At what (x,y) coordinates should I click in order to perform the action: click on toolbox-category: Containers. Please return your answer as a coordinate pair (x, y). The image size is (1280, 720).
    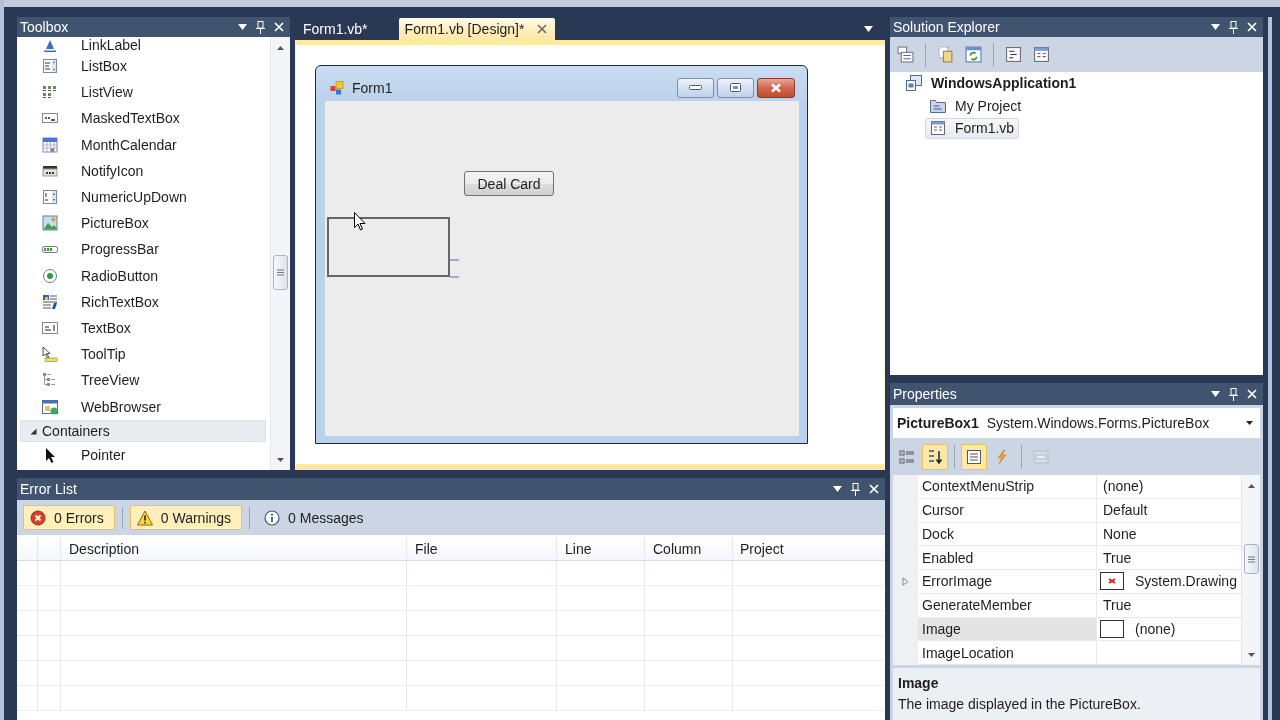
    Looking at the image, I should click on (143, 430).